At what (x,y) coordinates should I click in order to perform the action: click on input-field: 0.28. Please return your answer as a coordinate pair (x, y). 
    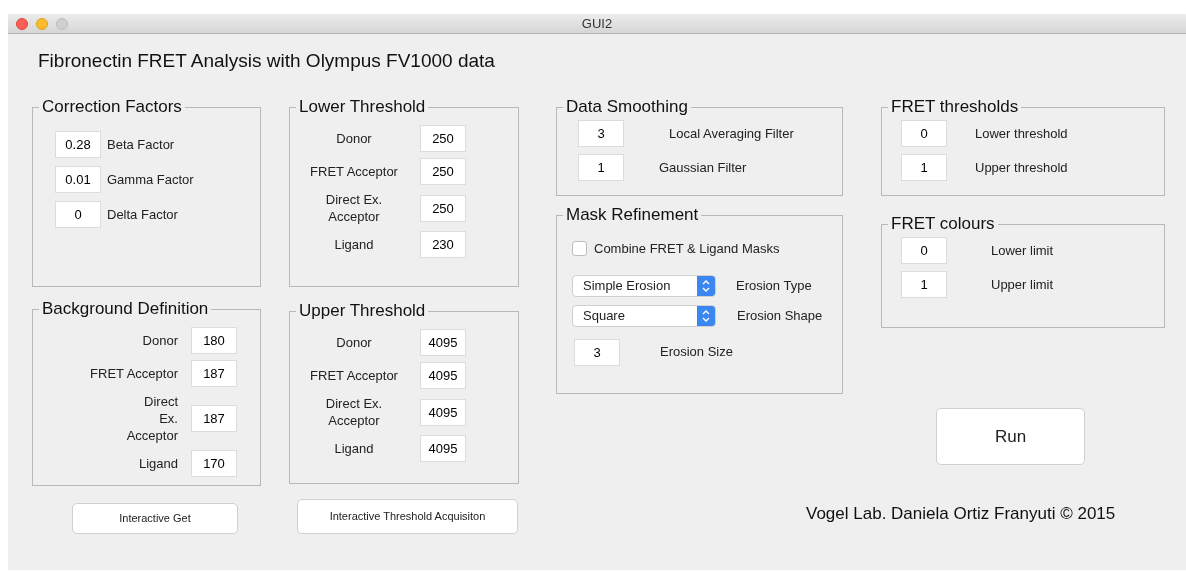
    Looking at the image, I should click on (78, 144).